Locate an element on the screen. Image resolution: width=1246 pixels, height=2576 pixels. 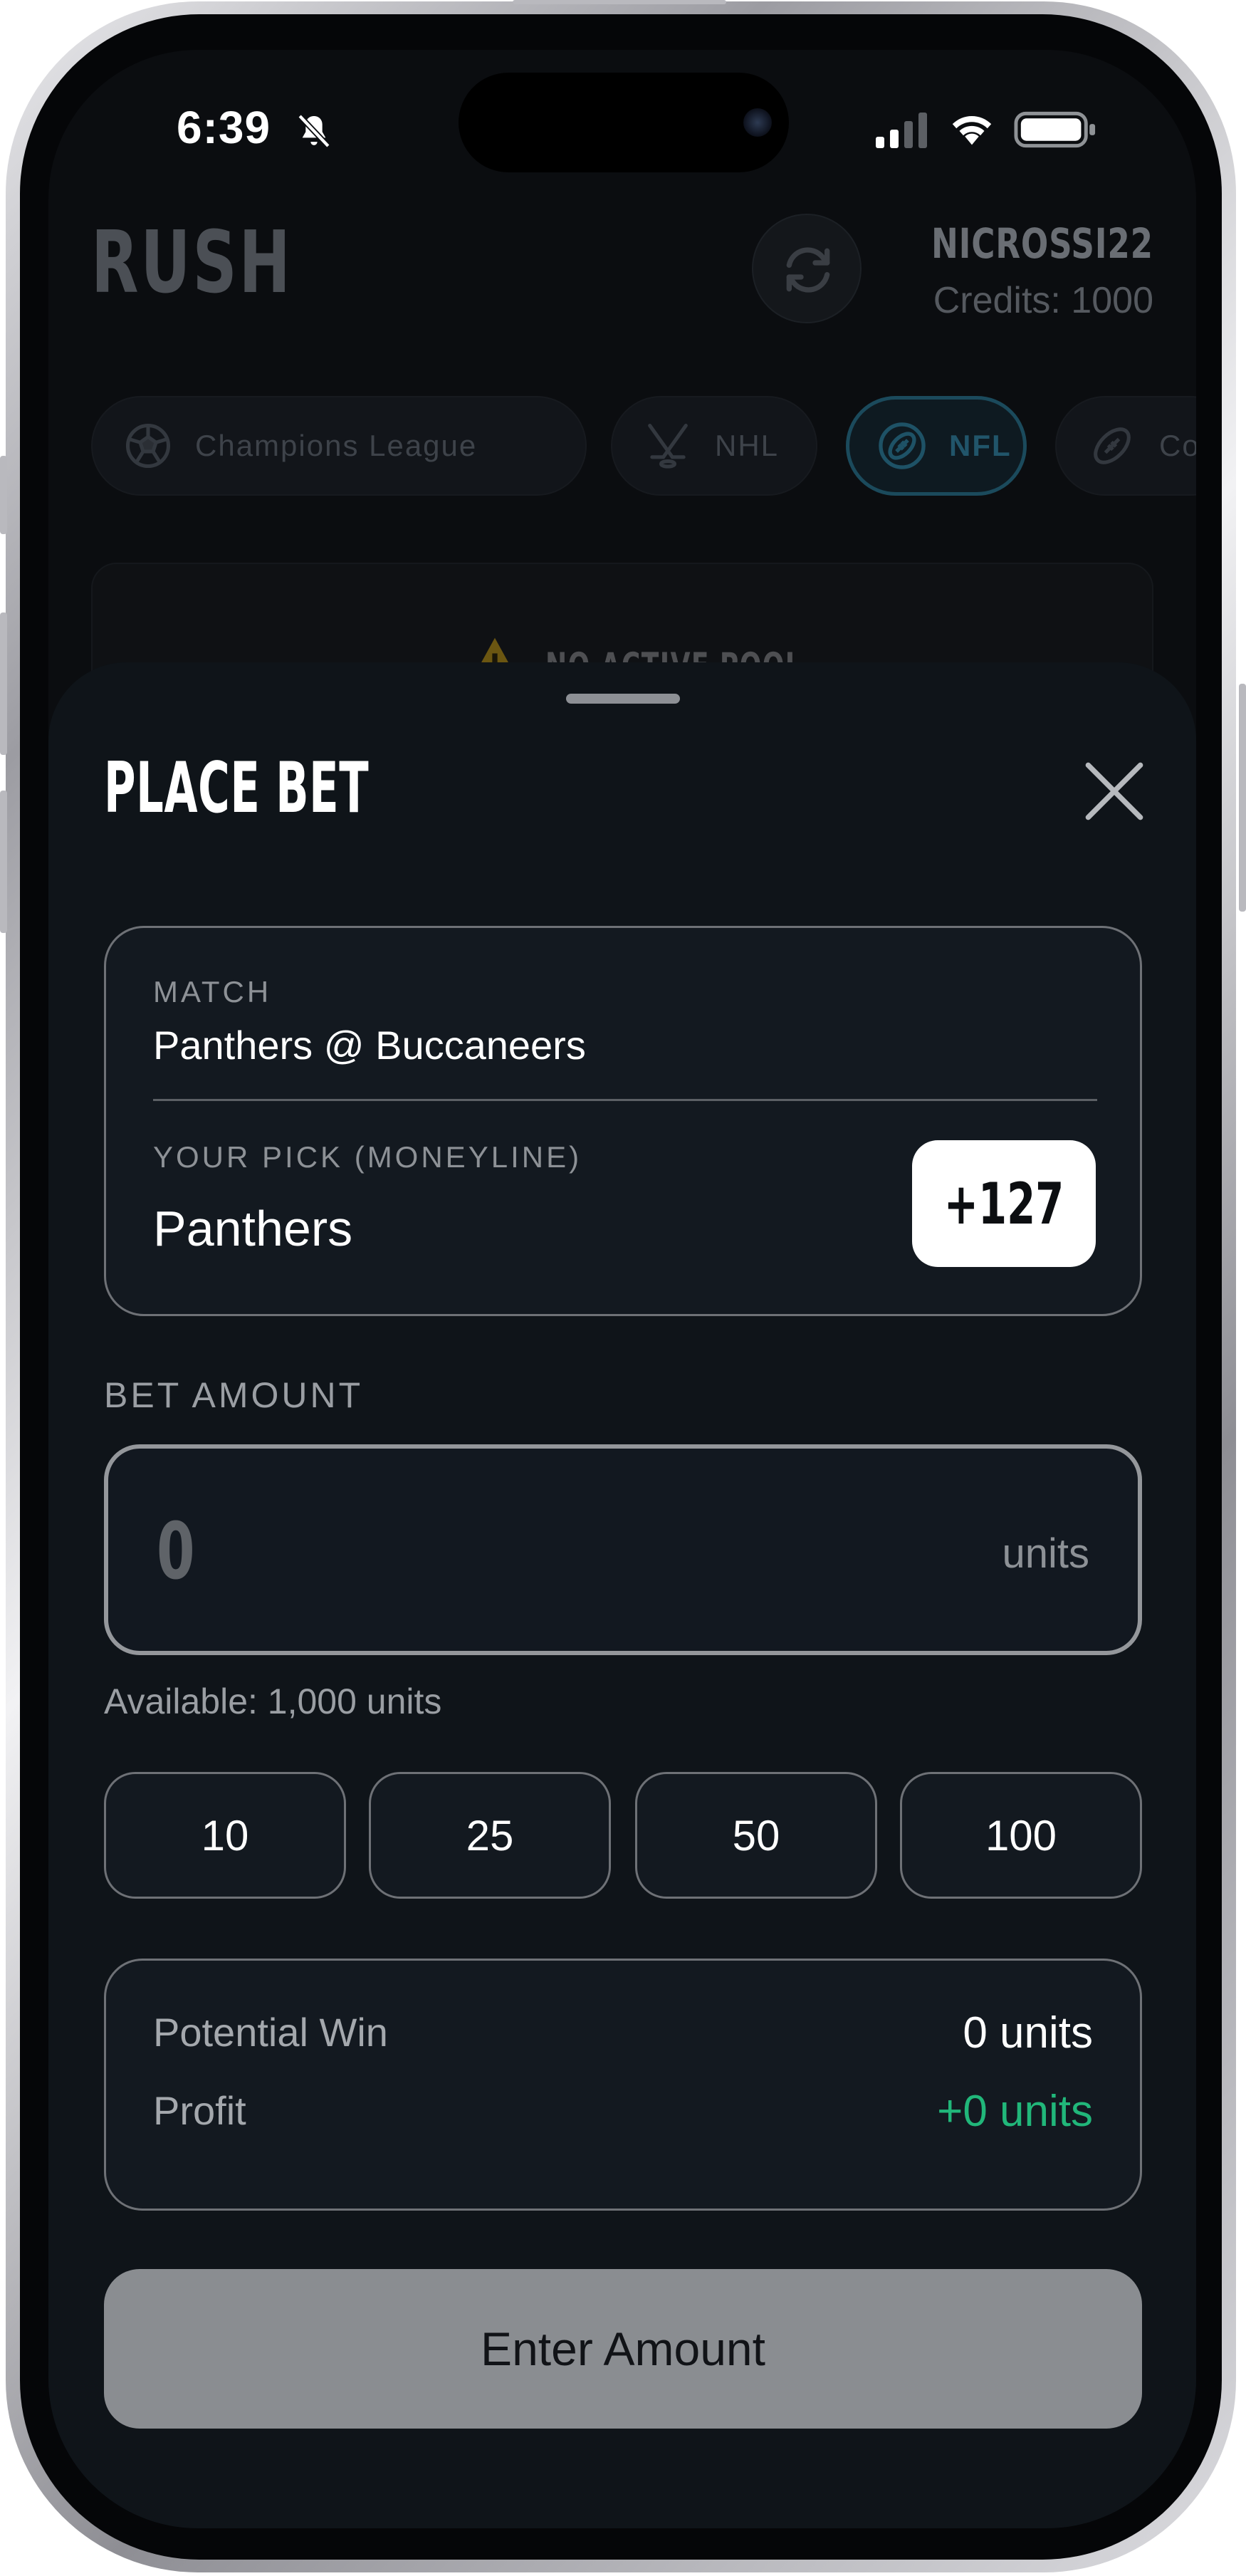
tab-label: NHL is located at coordinates (747, 445).